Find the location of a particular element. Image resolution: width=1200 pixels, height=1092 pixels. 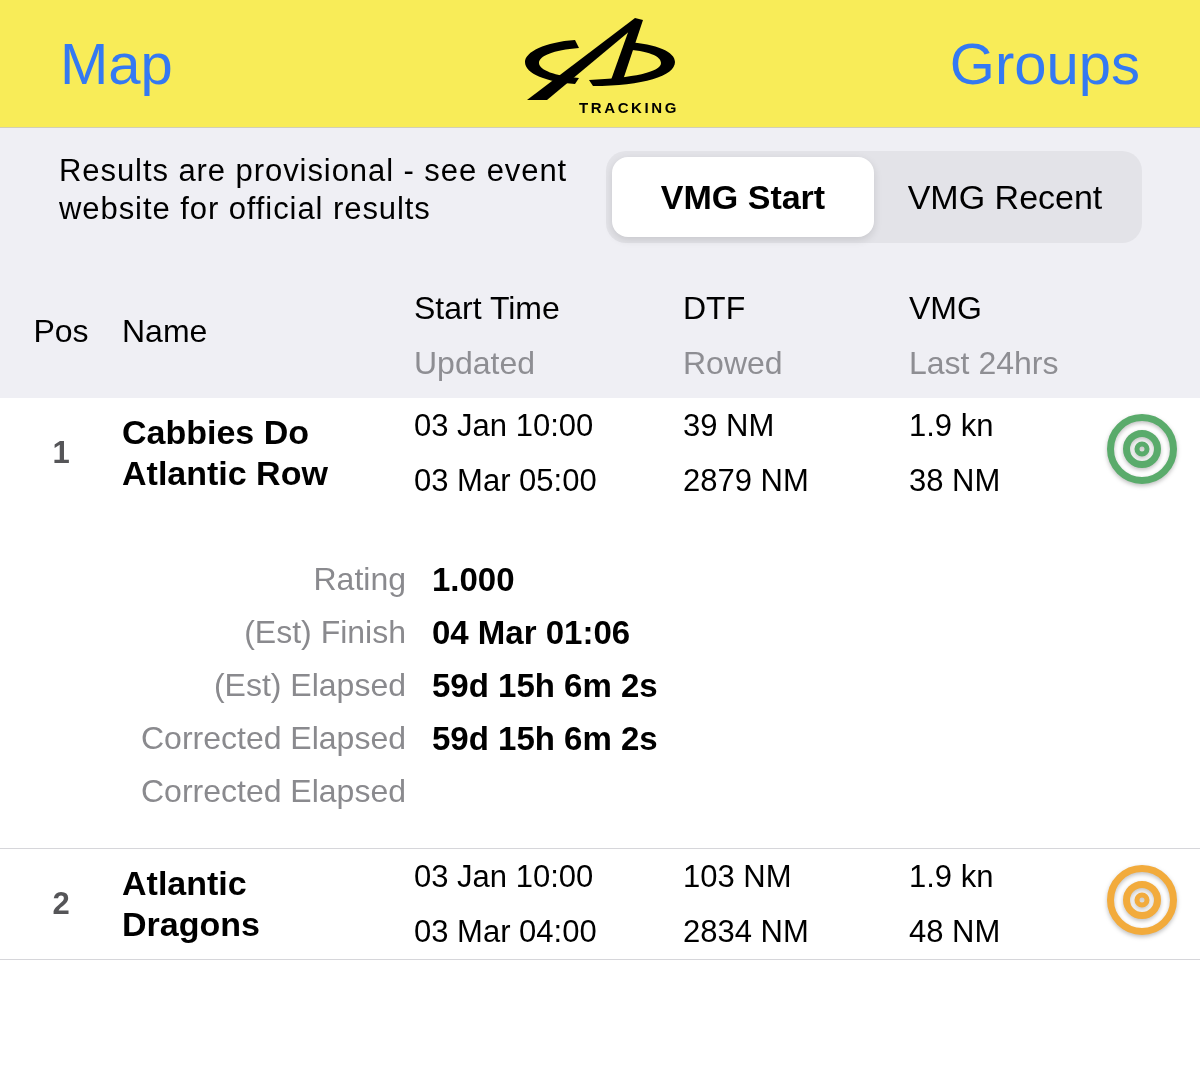

position-number: 2 is located at coordinates (61, 903).